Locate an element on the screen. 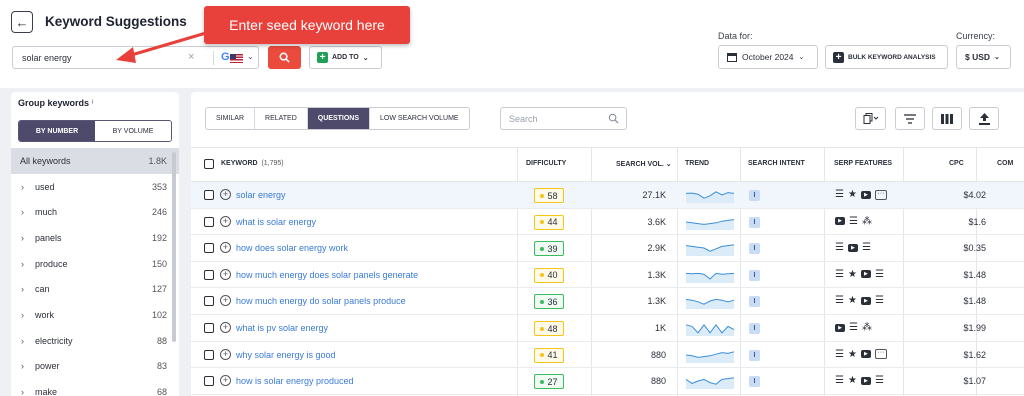 The width and height of the screenshot is (1024, 396). group-item-all: All keywords 1.8K is located at coordinates (95, 161).